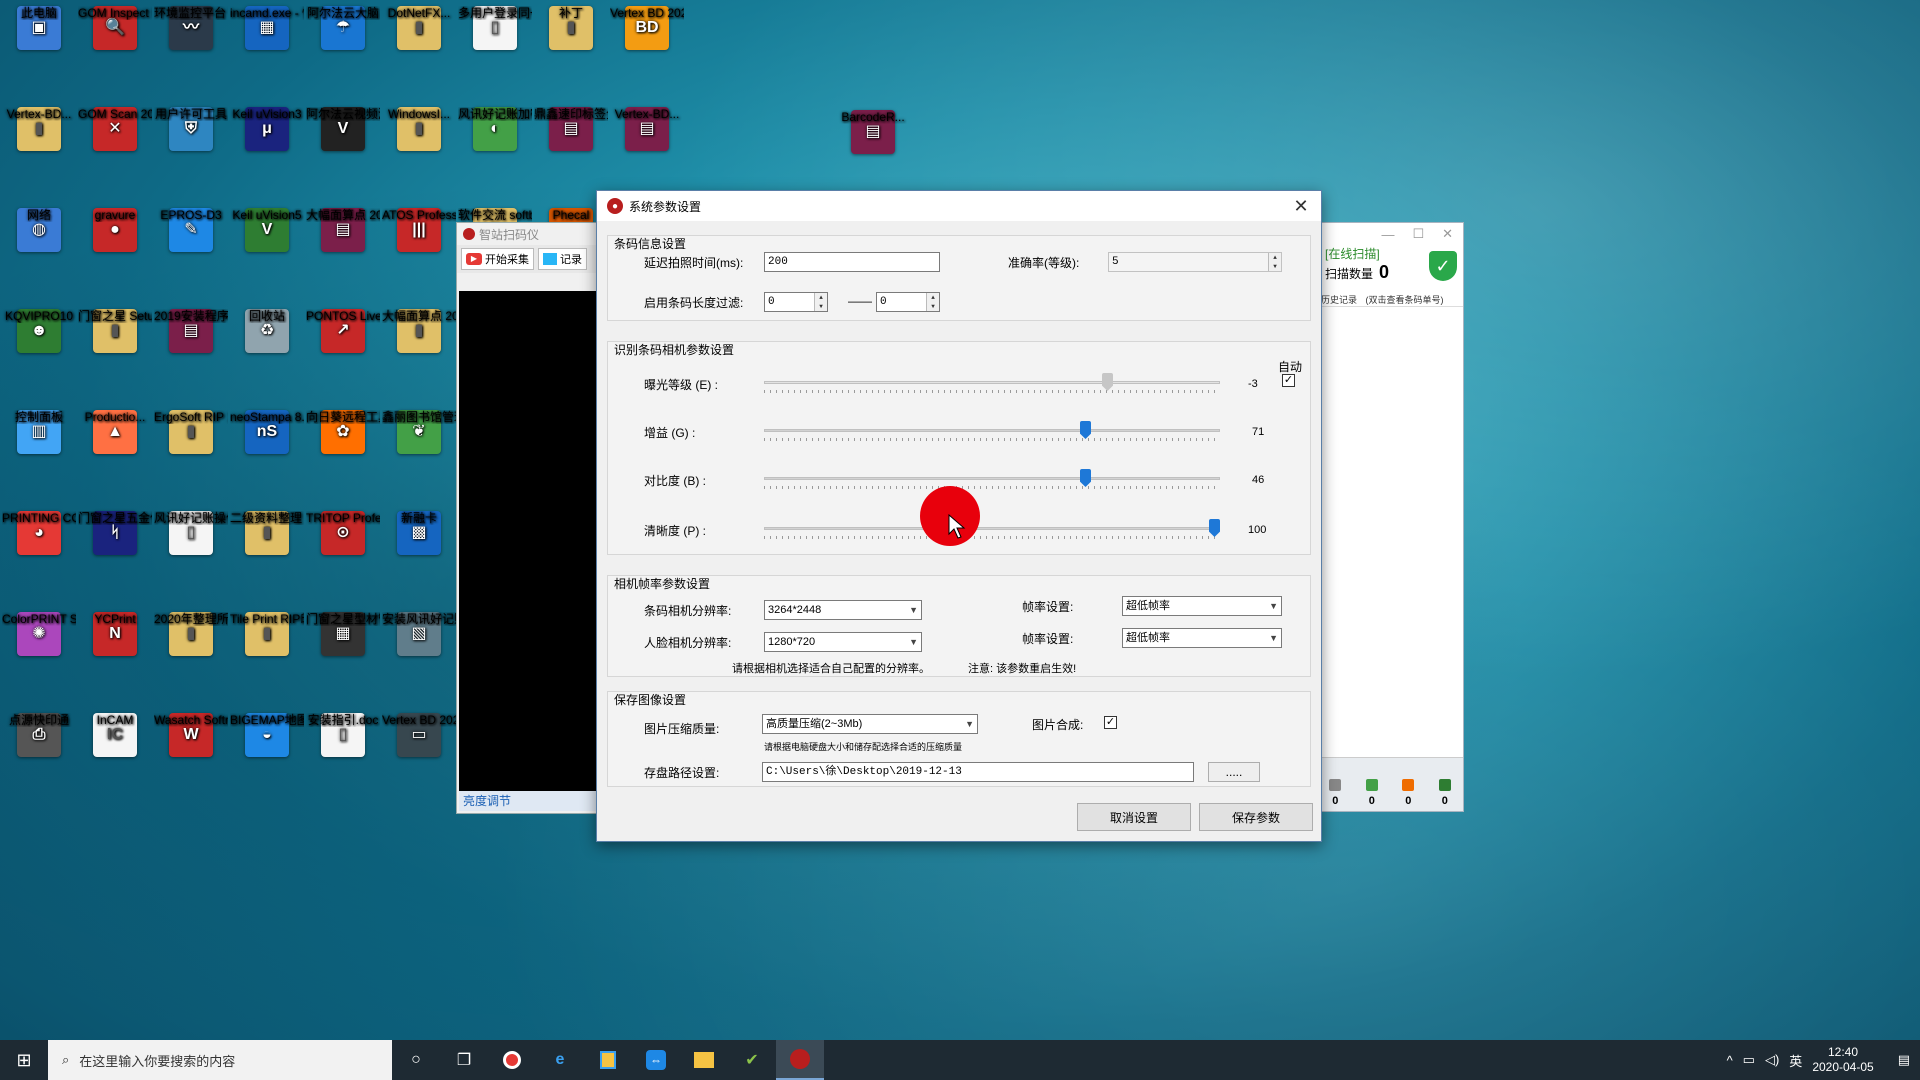  I want to click on edge-icon: e, so click(560, 1060).